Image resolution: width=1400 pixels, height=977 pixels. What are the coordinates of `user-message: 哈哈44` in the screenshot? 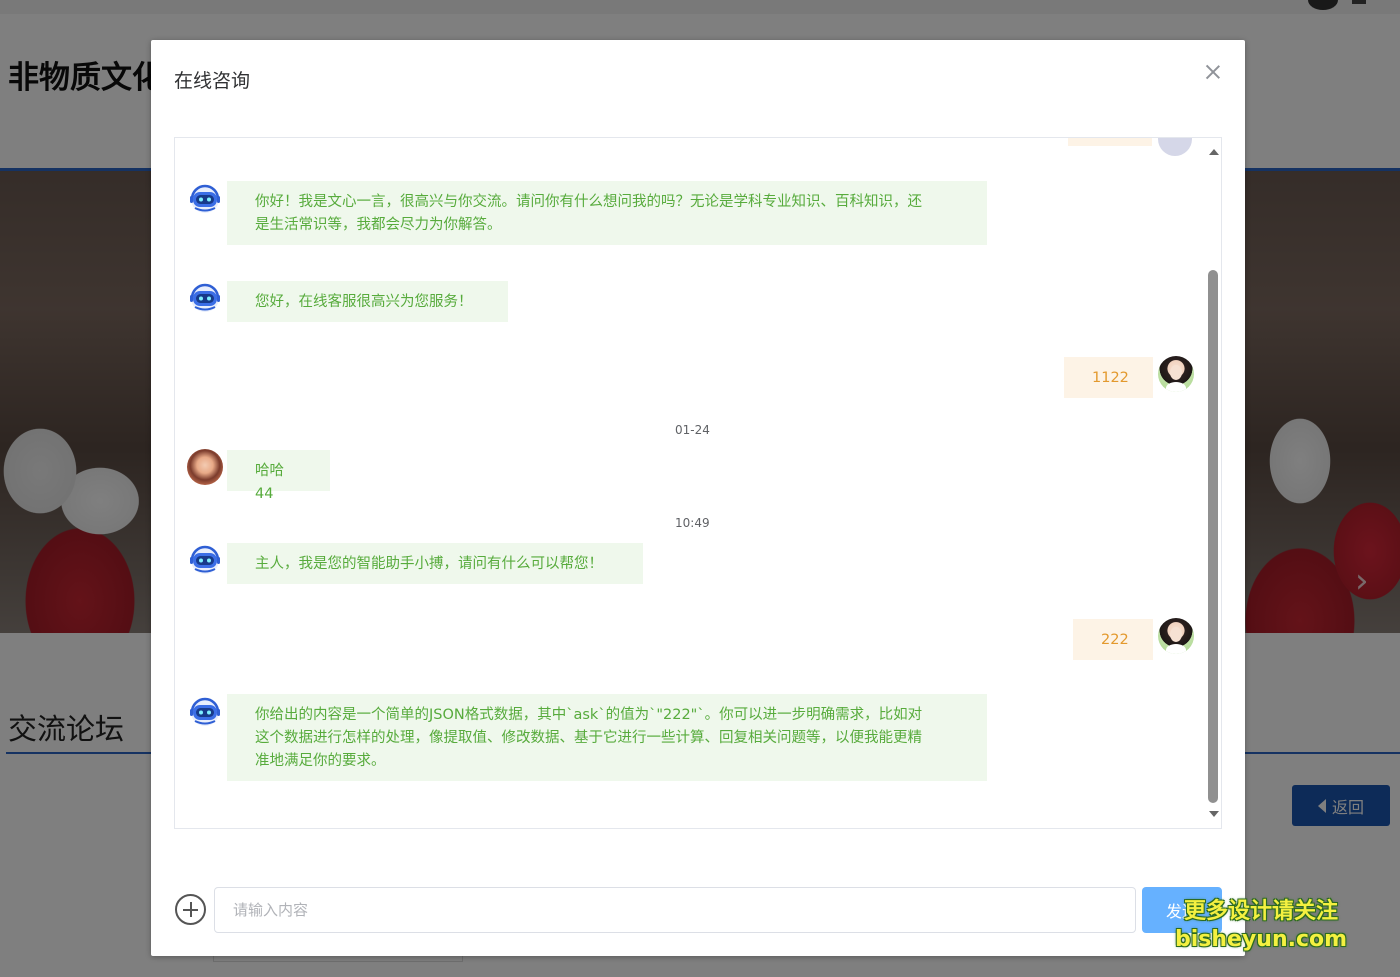 It's located at (278, 476).